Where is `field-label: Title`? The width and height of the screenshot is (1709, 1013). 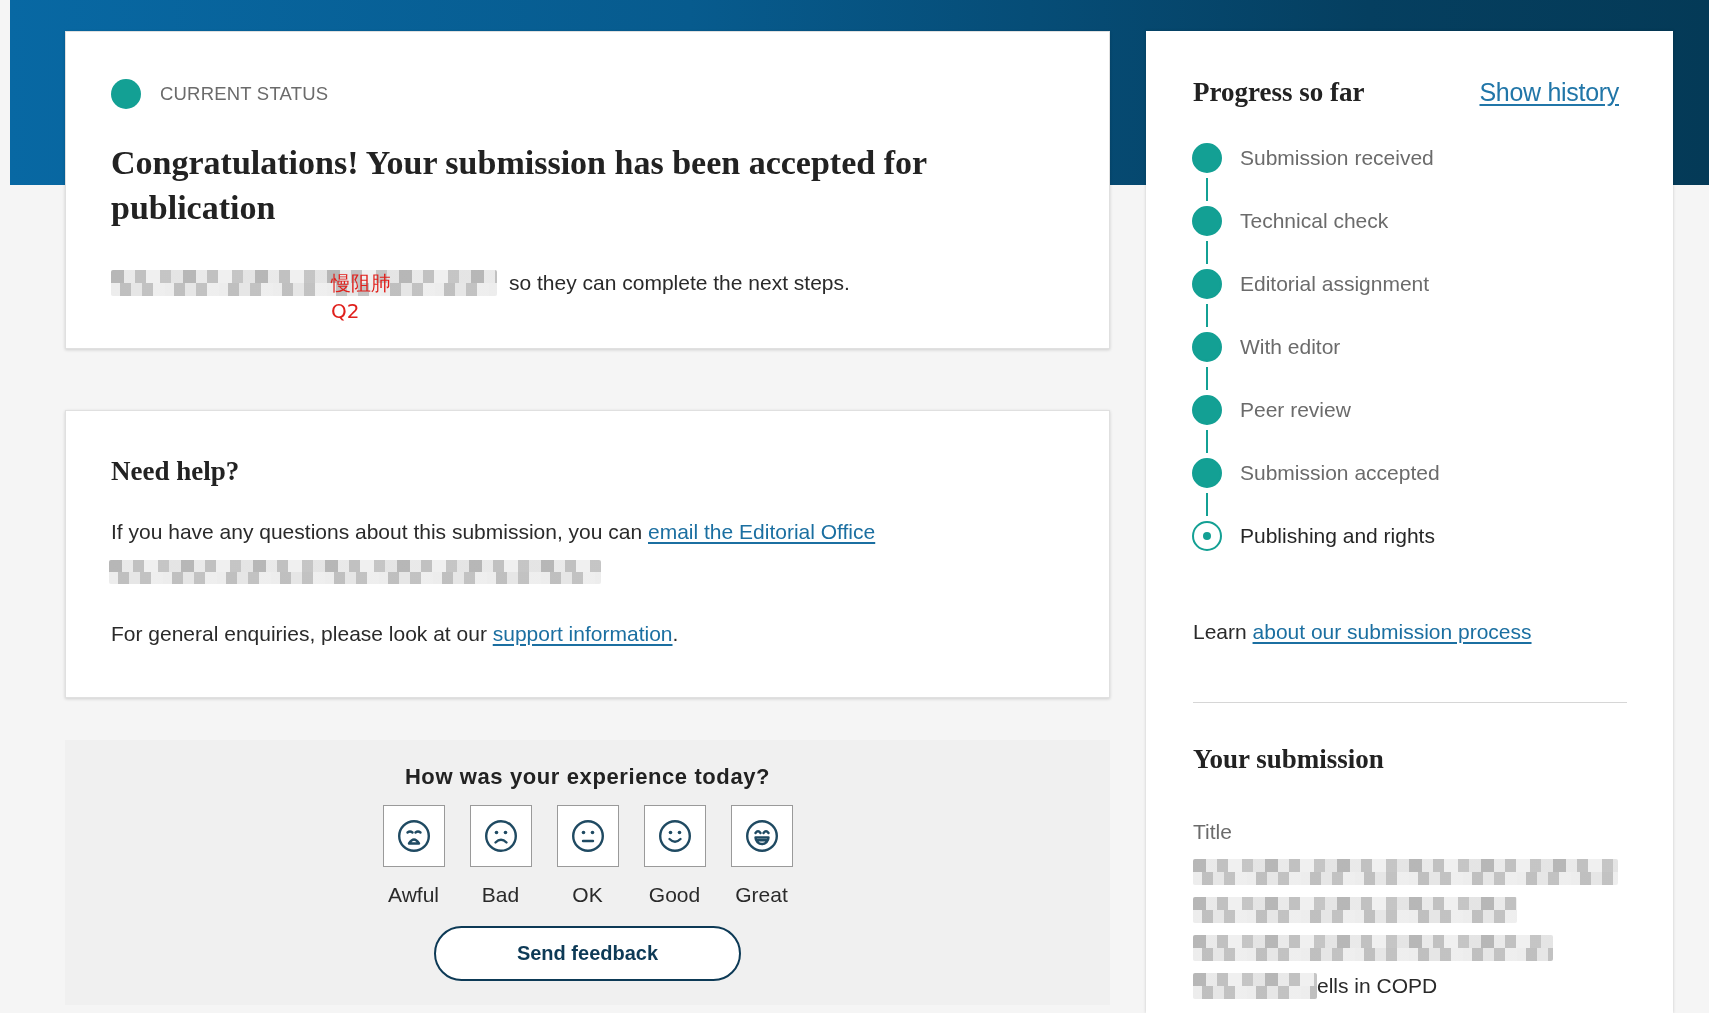 field-label: Title is located at coordinates (1213, 832).